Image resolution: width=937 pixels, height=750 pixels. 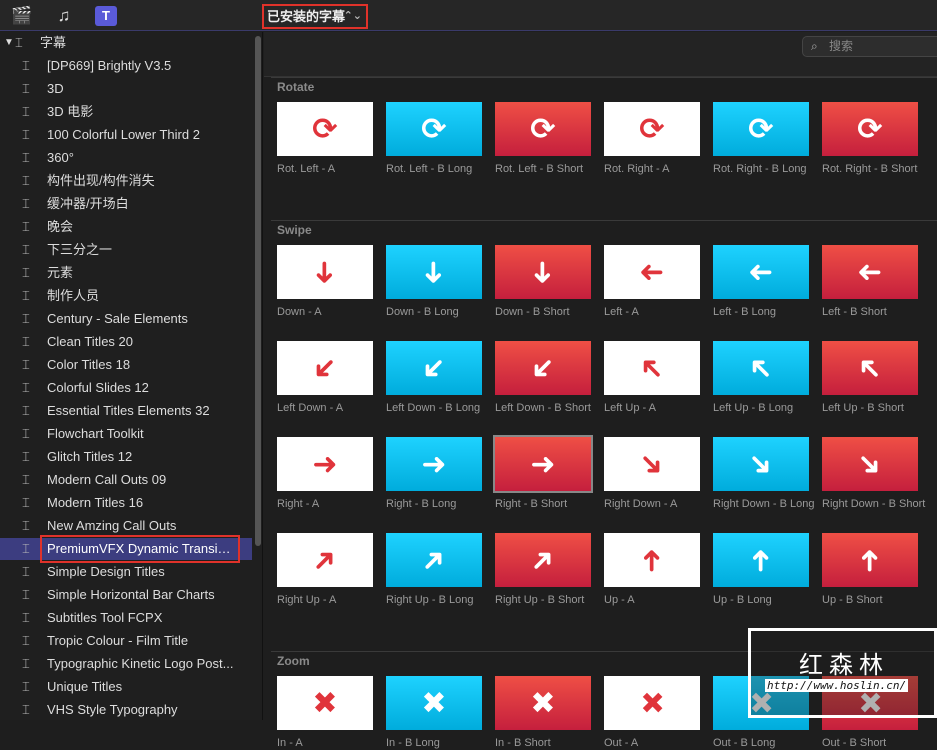 What do you see at coordinates (126, 641) in the screenshot?
I see `sidebar-item: ⌶ Tropic Colour - Film Title` at bounding box center [126, 641].